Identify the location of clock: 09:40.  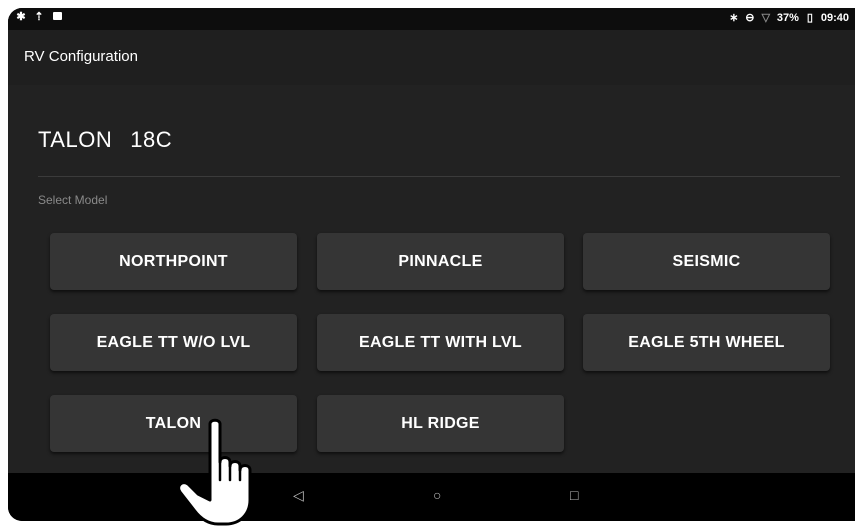
(834, 18).